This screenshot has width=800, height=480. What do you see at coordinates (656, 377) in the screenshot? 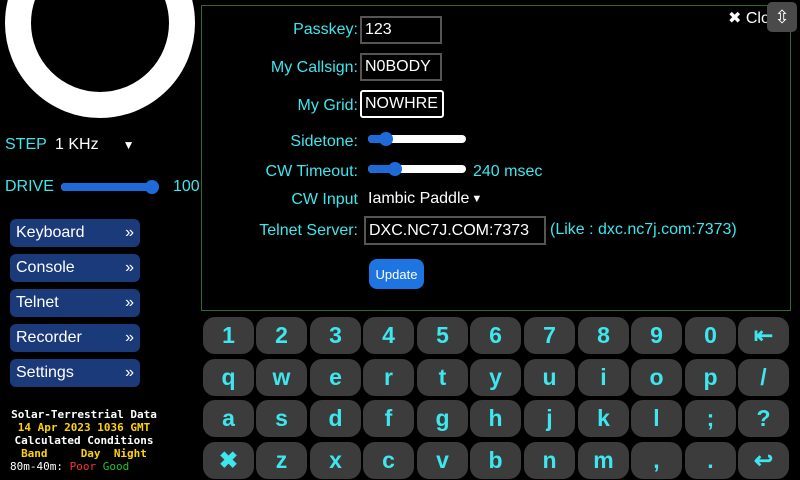
I see `key-1-8: o` at bounding box center [656, 377].